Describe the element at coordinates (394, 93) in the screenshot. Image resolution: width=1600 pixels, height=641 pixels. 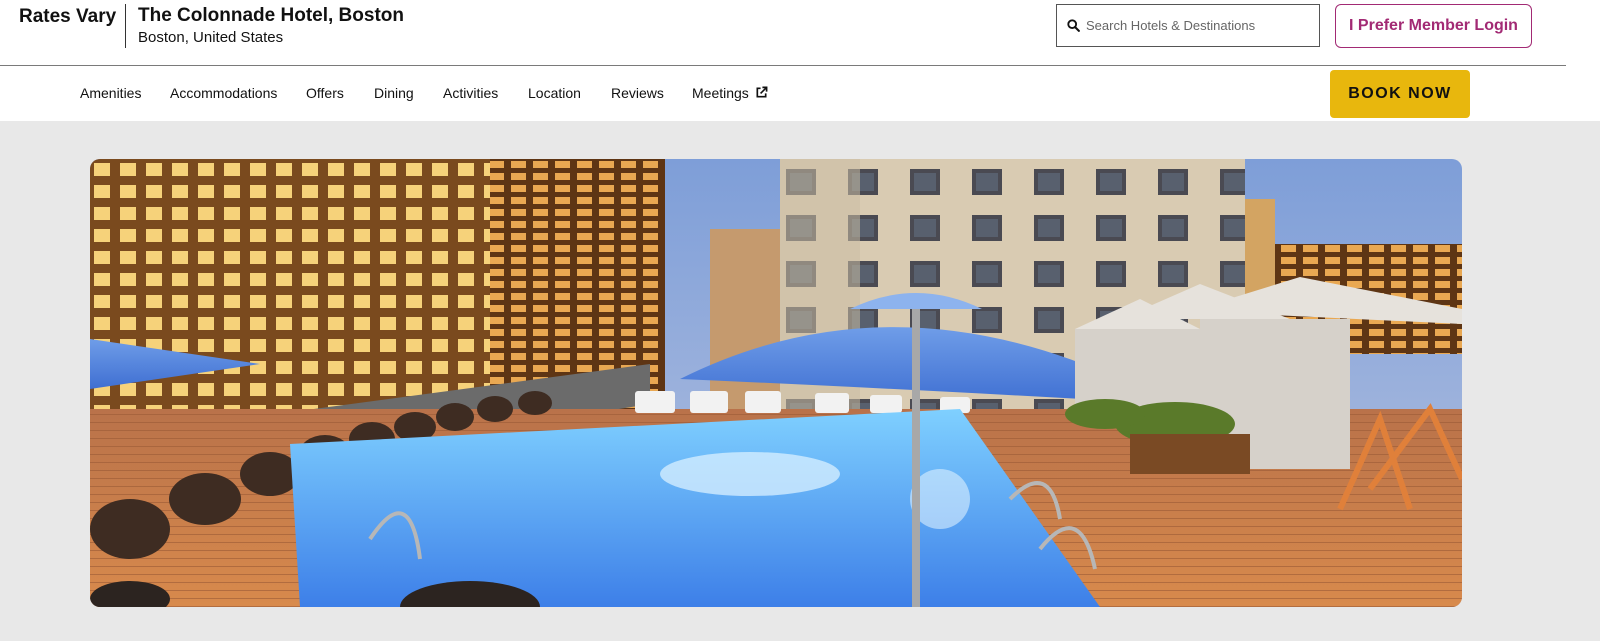
I see `nav-dining: Dining` at that location.